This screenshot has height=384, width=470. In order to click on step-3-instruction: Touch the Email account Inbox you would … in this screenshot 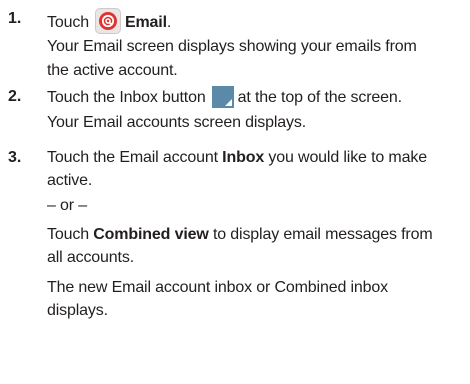, I will do `click(237, 158)`.